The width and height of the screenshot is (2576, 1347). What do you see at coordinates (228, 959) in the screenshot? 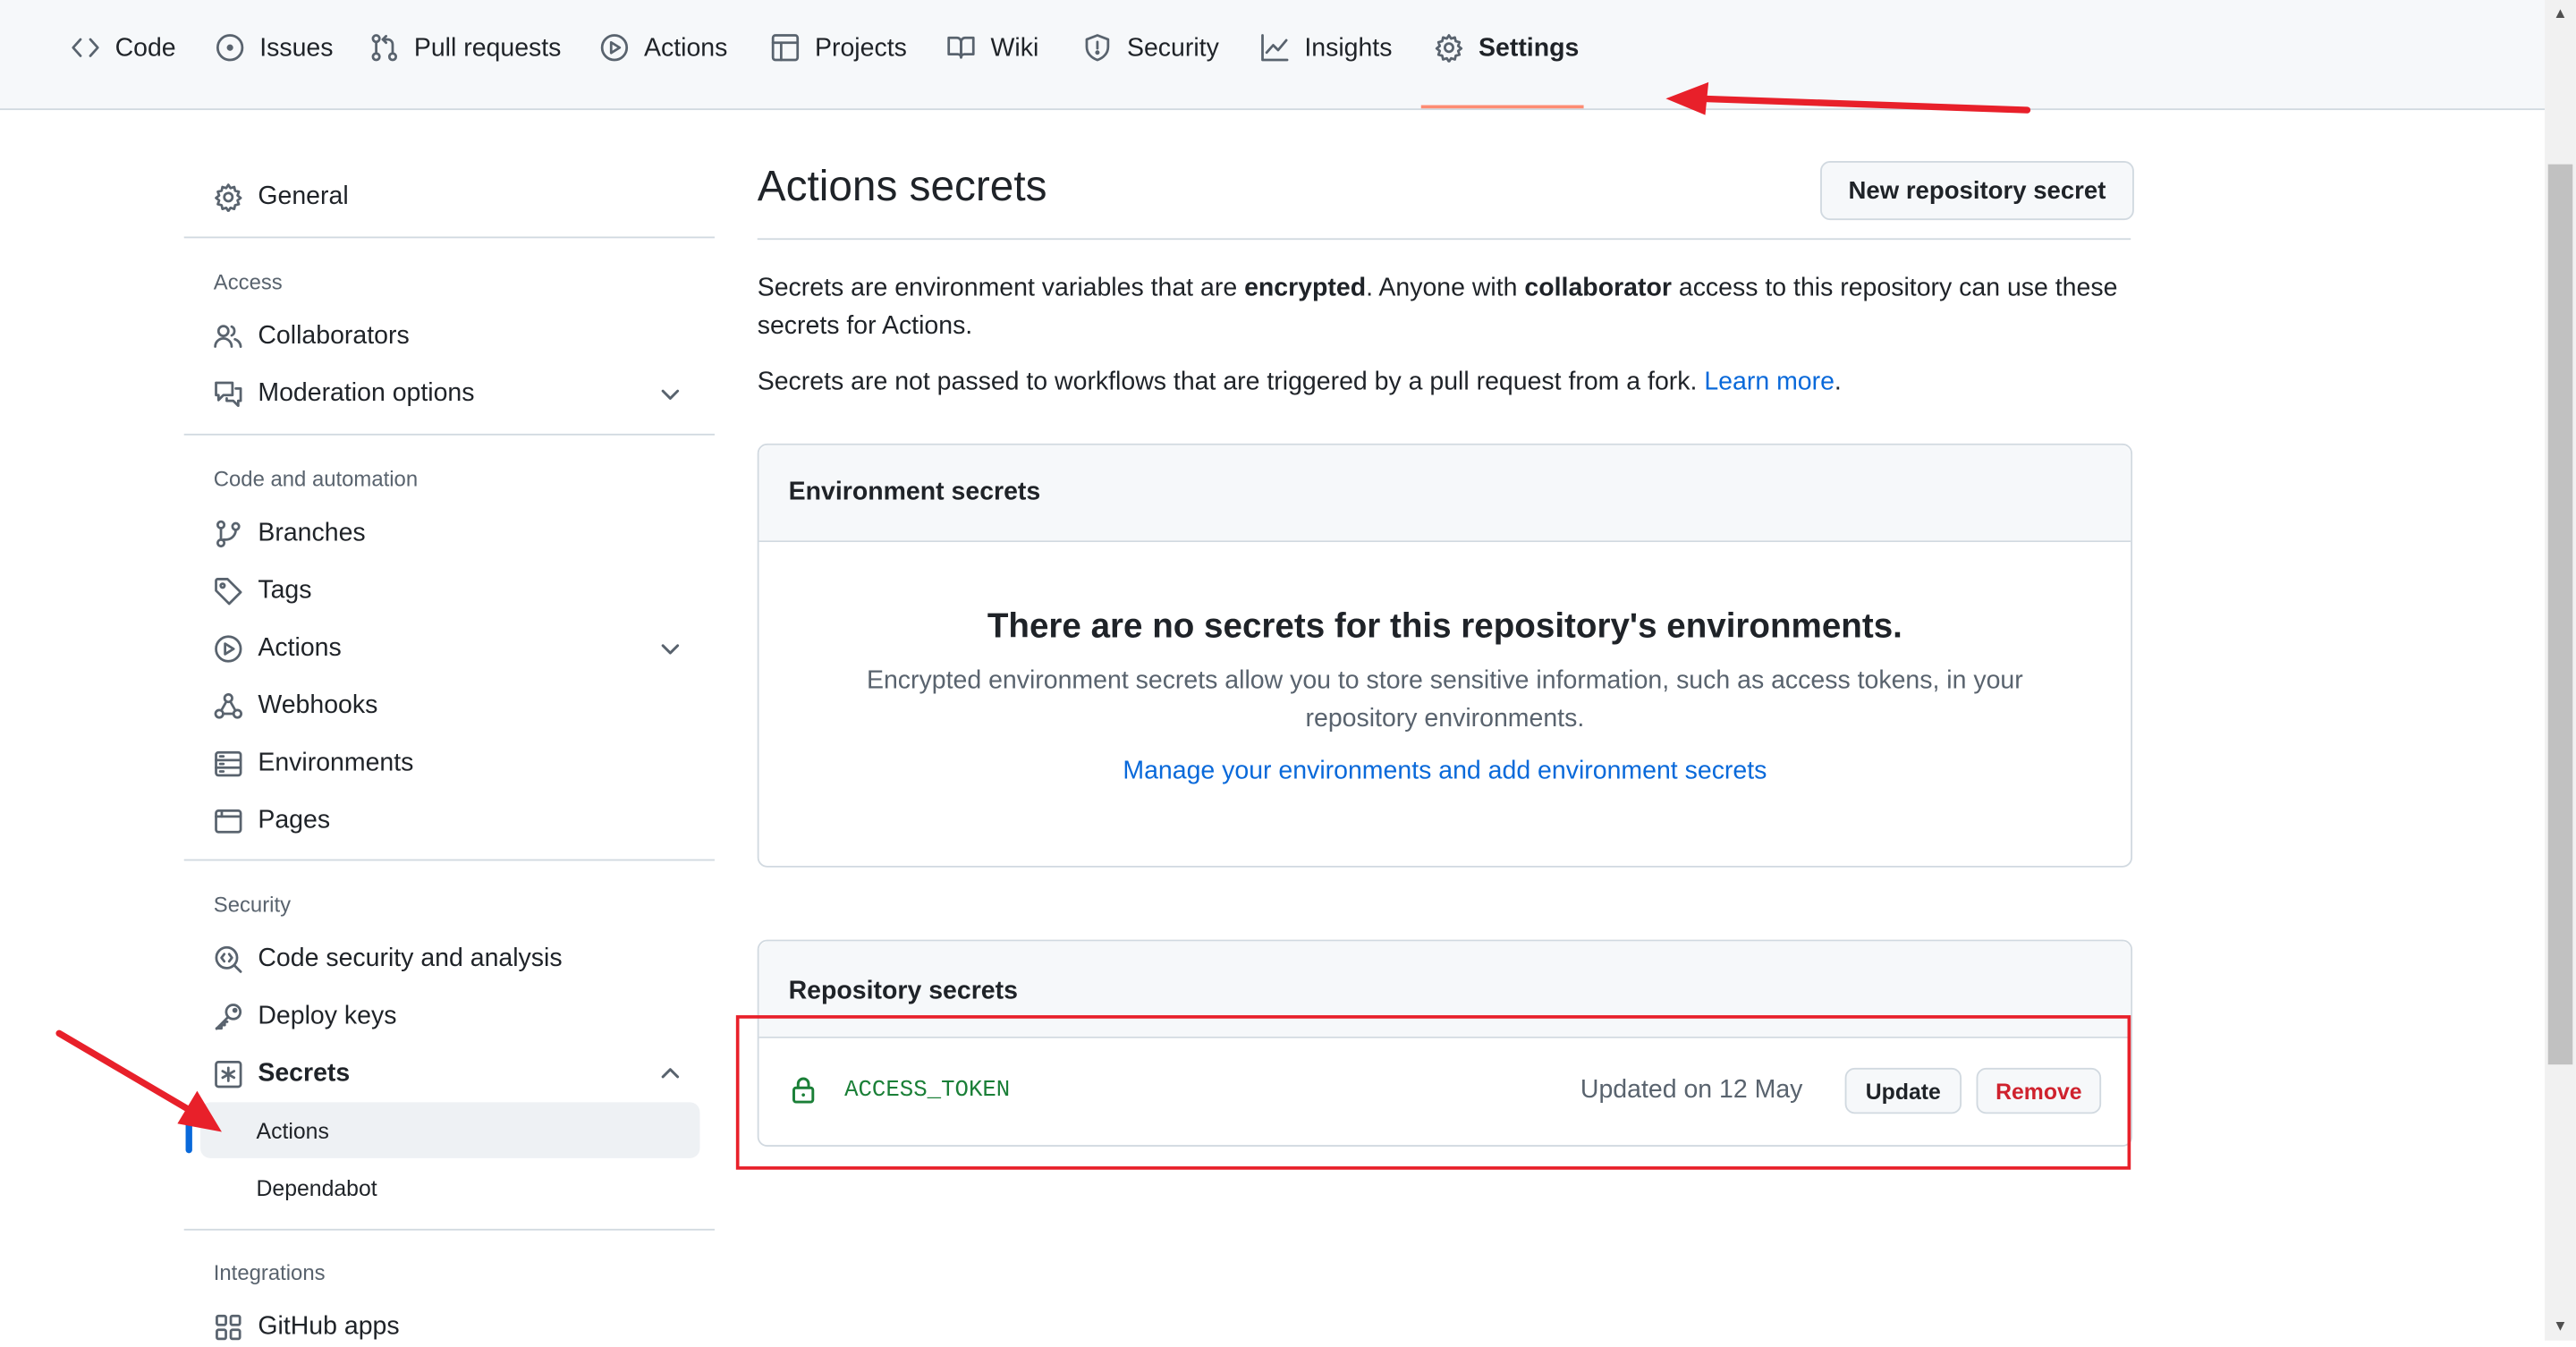
I see `codescan-icon` at bounding box center [228, 959].